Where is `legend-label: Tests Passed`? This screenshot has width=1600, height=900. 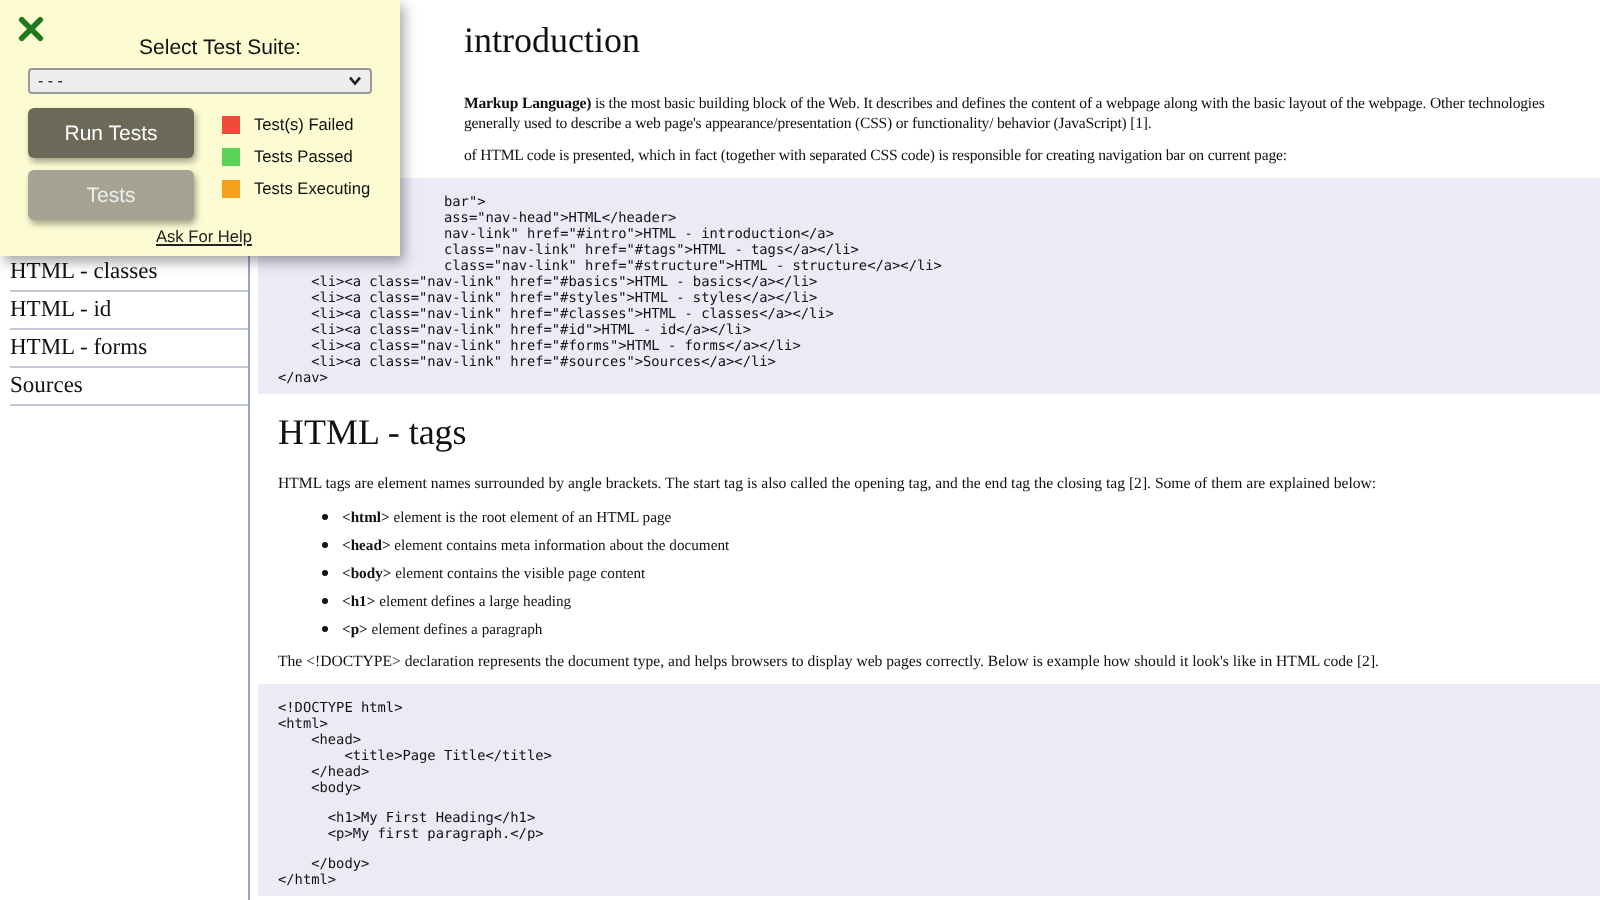
legend-label: Tests Passed is located at coordinates (303, 156).